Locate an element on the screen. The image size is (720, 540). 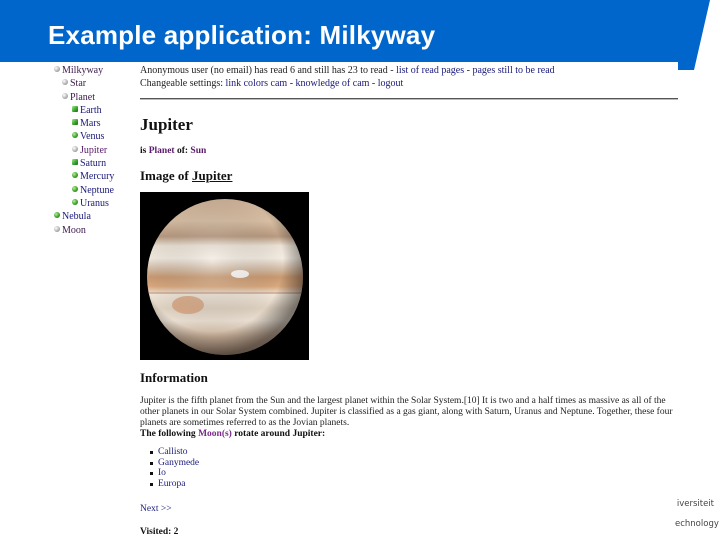
moon-link-europa: Europa is located at coordinates (171, 484).